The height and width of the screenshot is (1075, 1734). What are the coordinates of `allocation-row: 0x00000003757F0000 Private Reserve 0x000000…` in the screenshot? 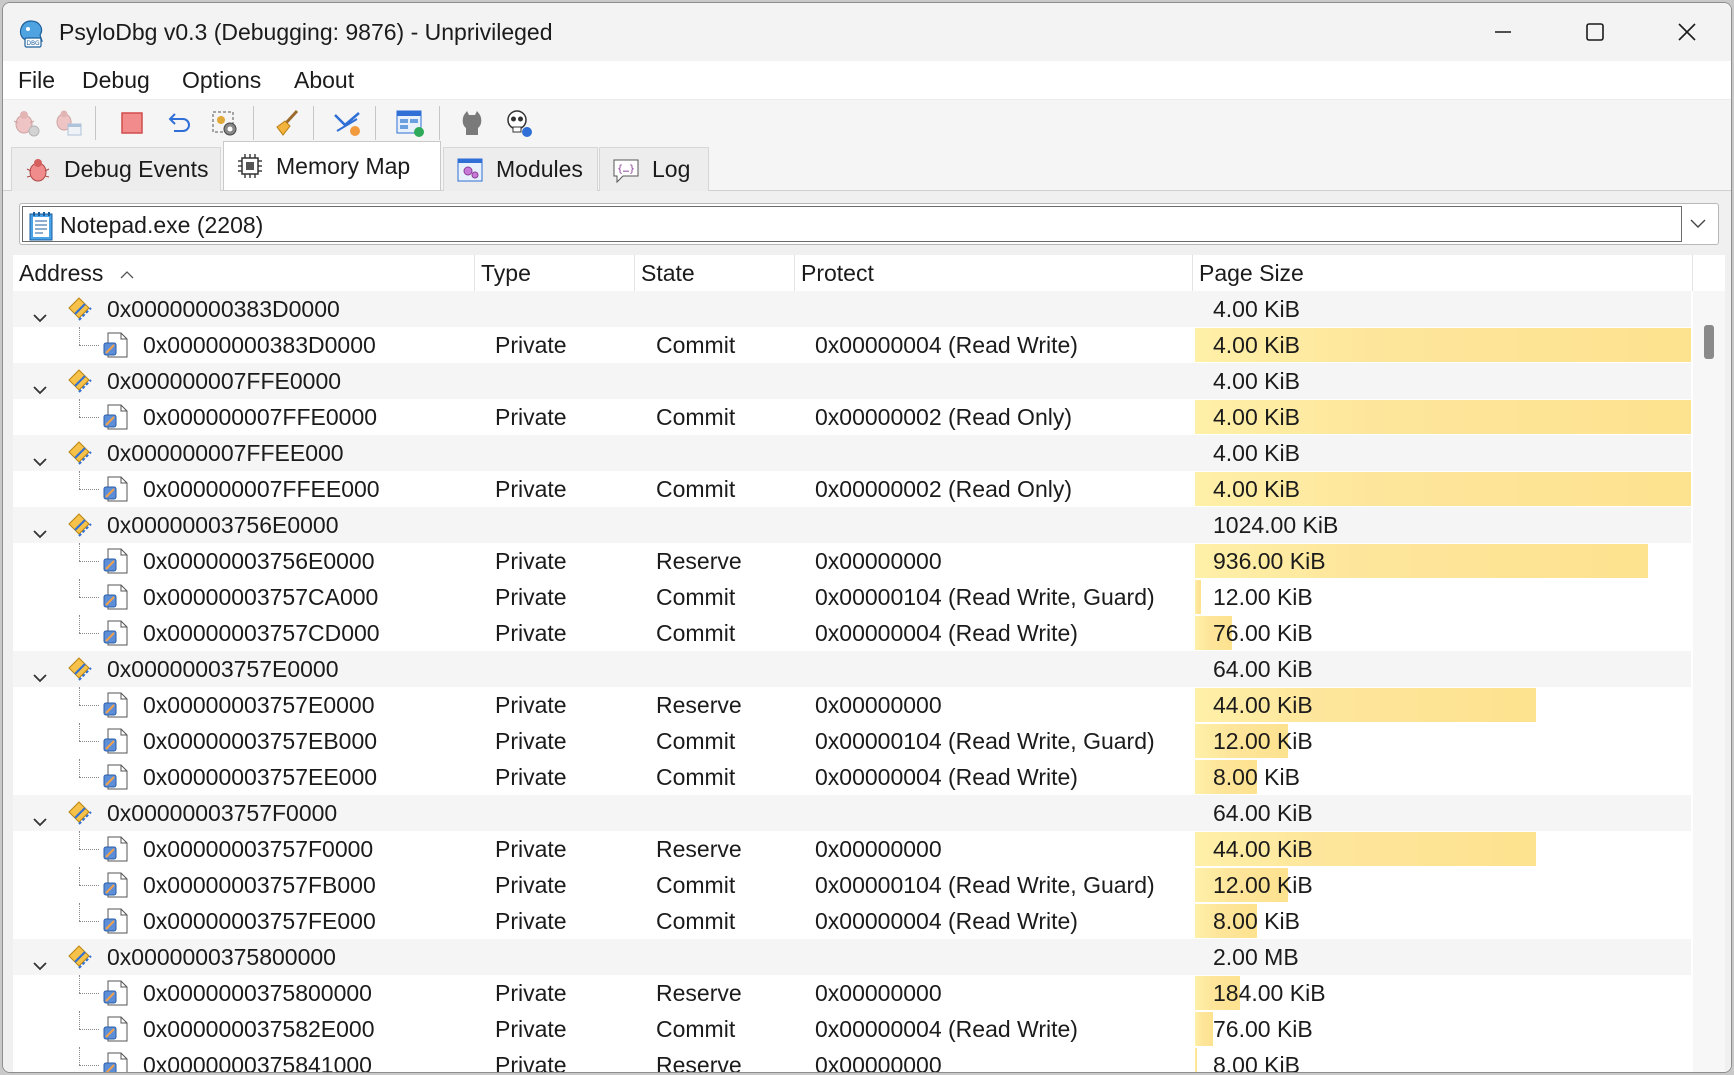 It's located at (852, 849).